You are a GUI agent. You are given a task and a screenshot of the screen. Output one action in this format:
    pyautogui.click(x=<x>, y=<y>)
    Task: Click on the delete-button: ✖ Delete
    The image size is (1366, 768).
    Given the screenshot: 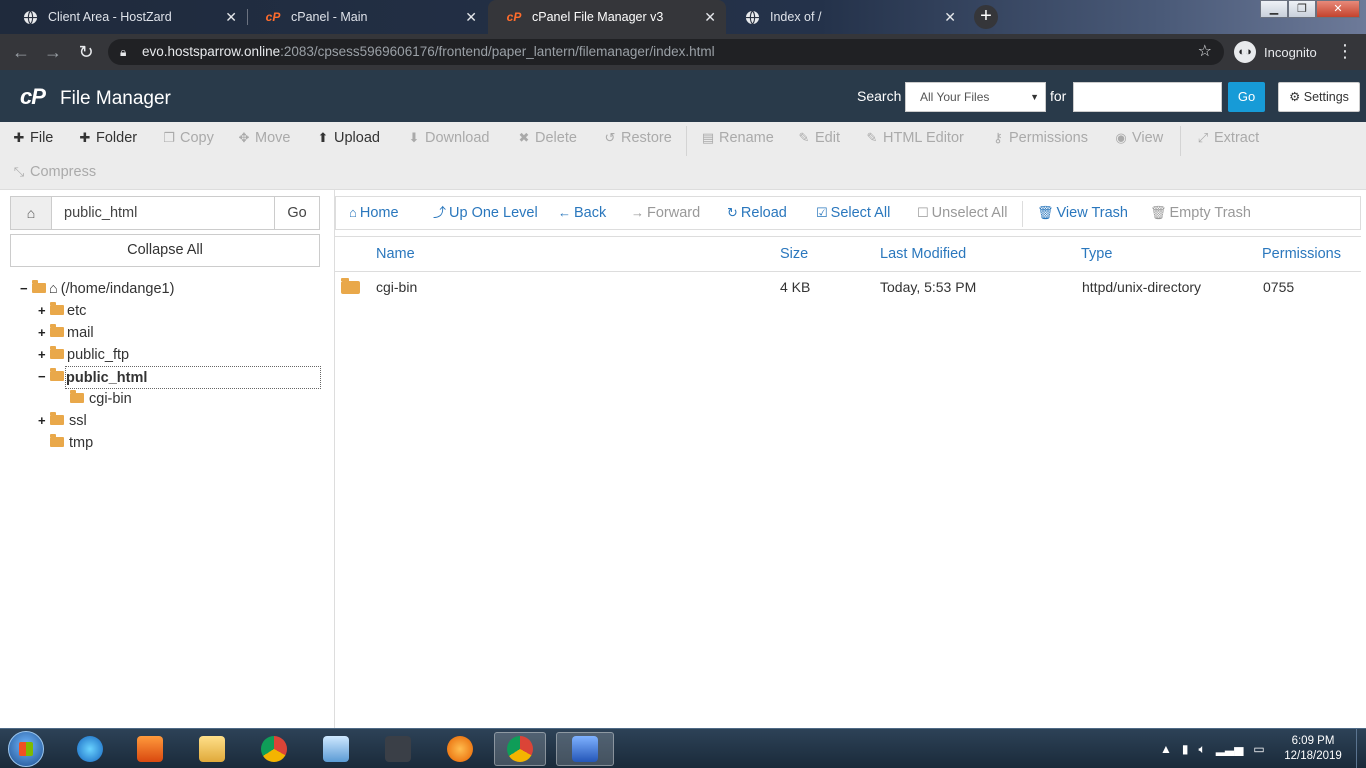 What is the action you would take?
    pyautogui.click(x=547, y=138)
    